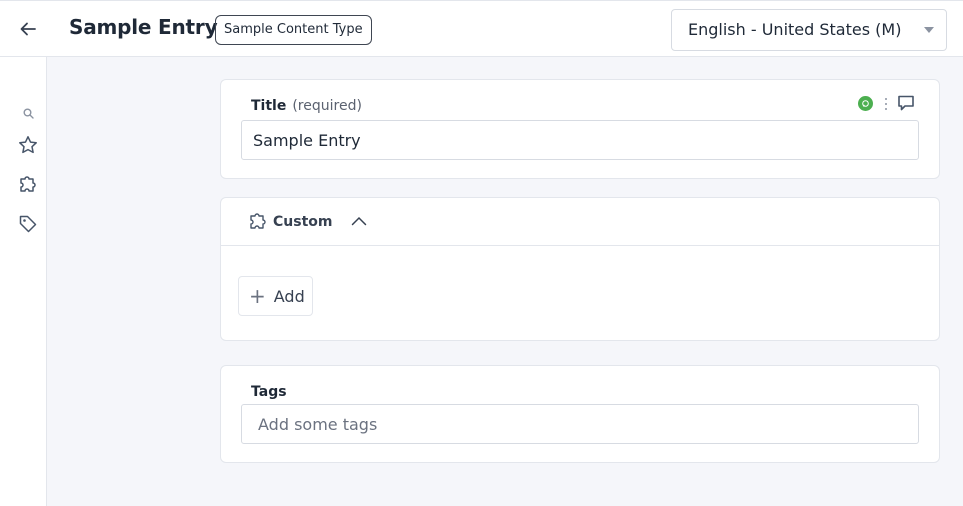  I want to click on add-button-label: Add, so click(289, 296).